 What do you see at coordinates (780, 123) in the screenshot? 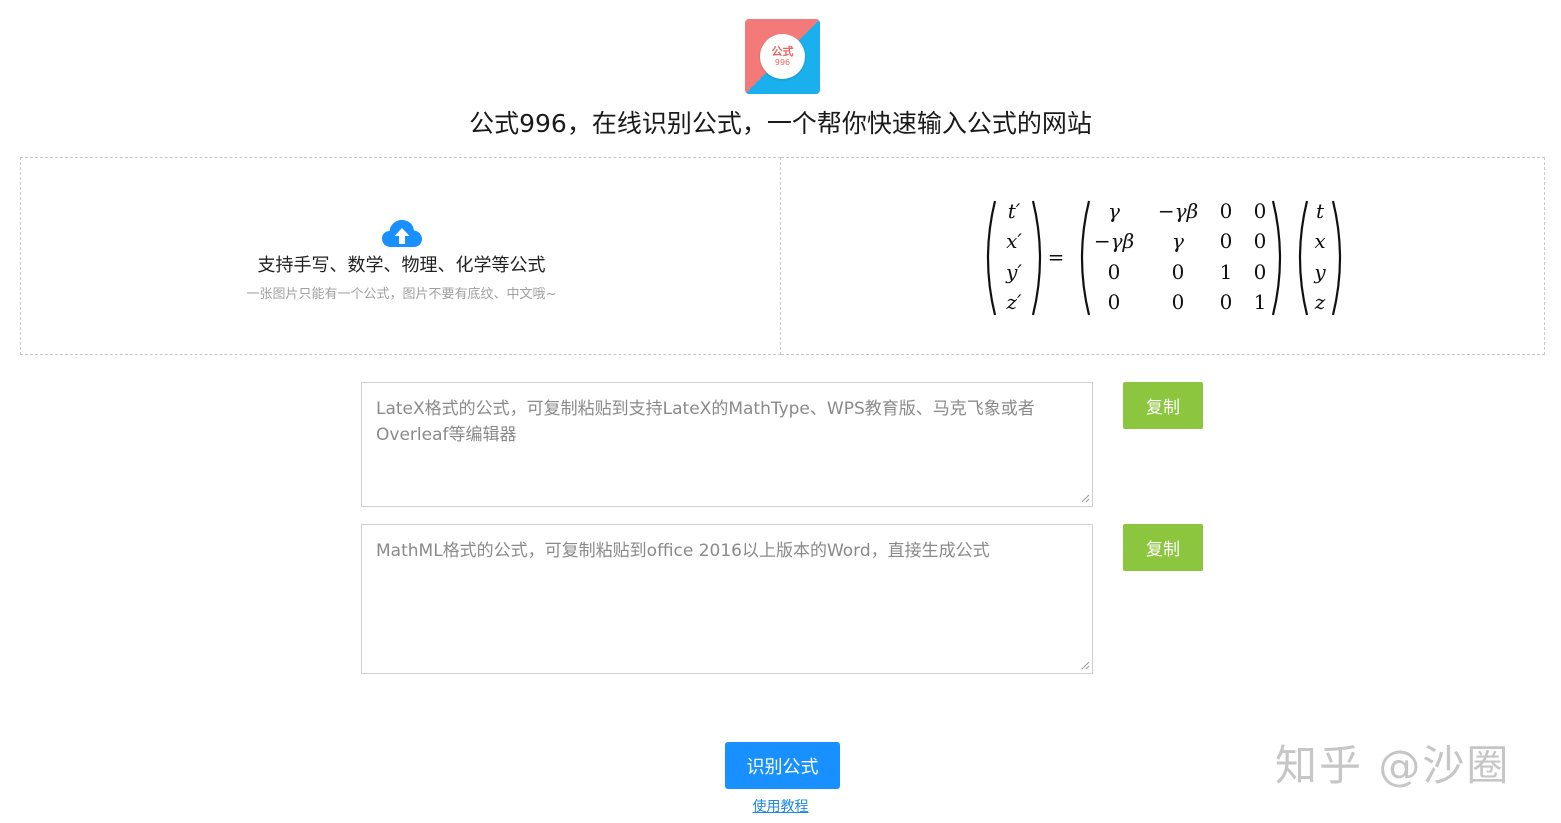
I see `page-title: 公式996，在线识别公式，一个帮你快速输入公式的网站` at bounding box center [780, 123].